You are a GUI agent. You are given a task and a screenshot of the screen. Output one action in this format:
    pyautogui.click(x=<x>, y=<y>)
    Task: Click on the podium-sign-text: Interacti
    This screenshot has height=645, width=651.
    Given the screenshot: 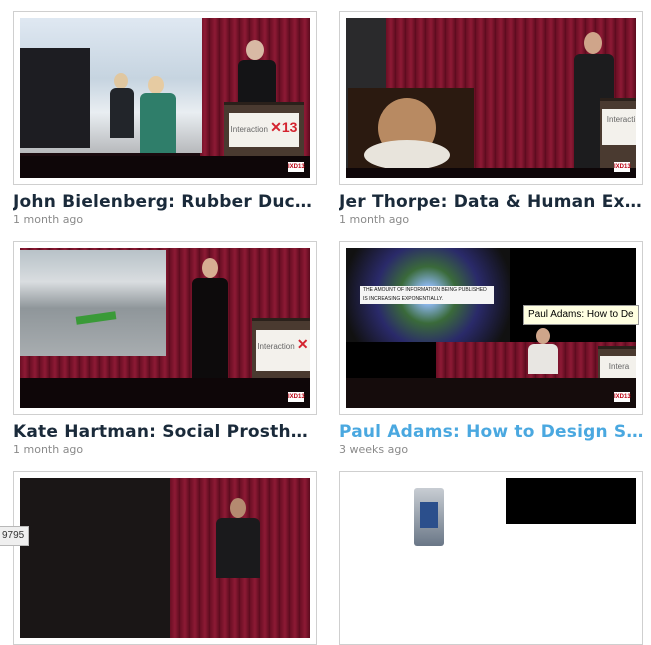 What is the action you would take?
    pyautogui.click(x=621, y=119)
    